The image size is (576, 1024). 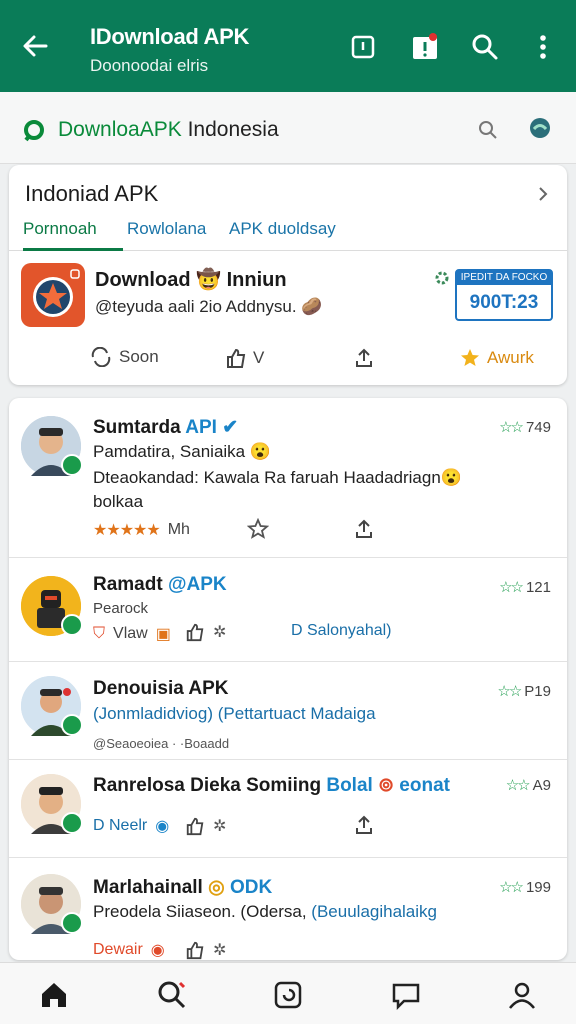 I want to click on shield-icon: ⛉, so click(x=99, y=633).